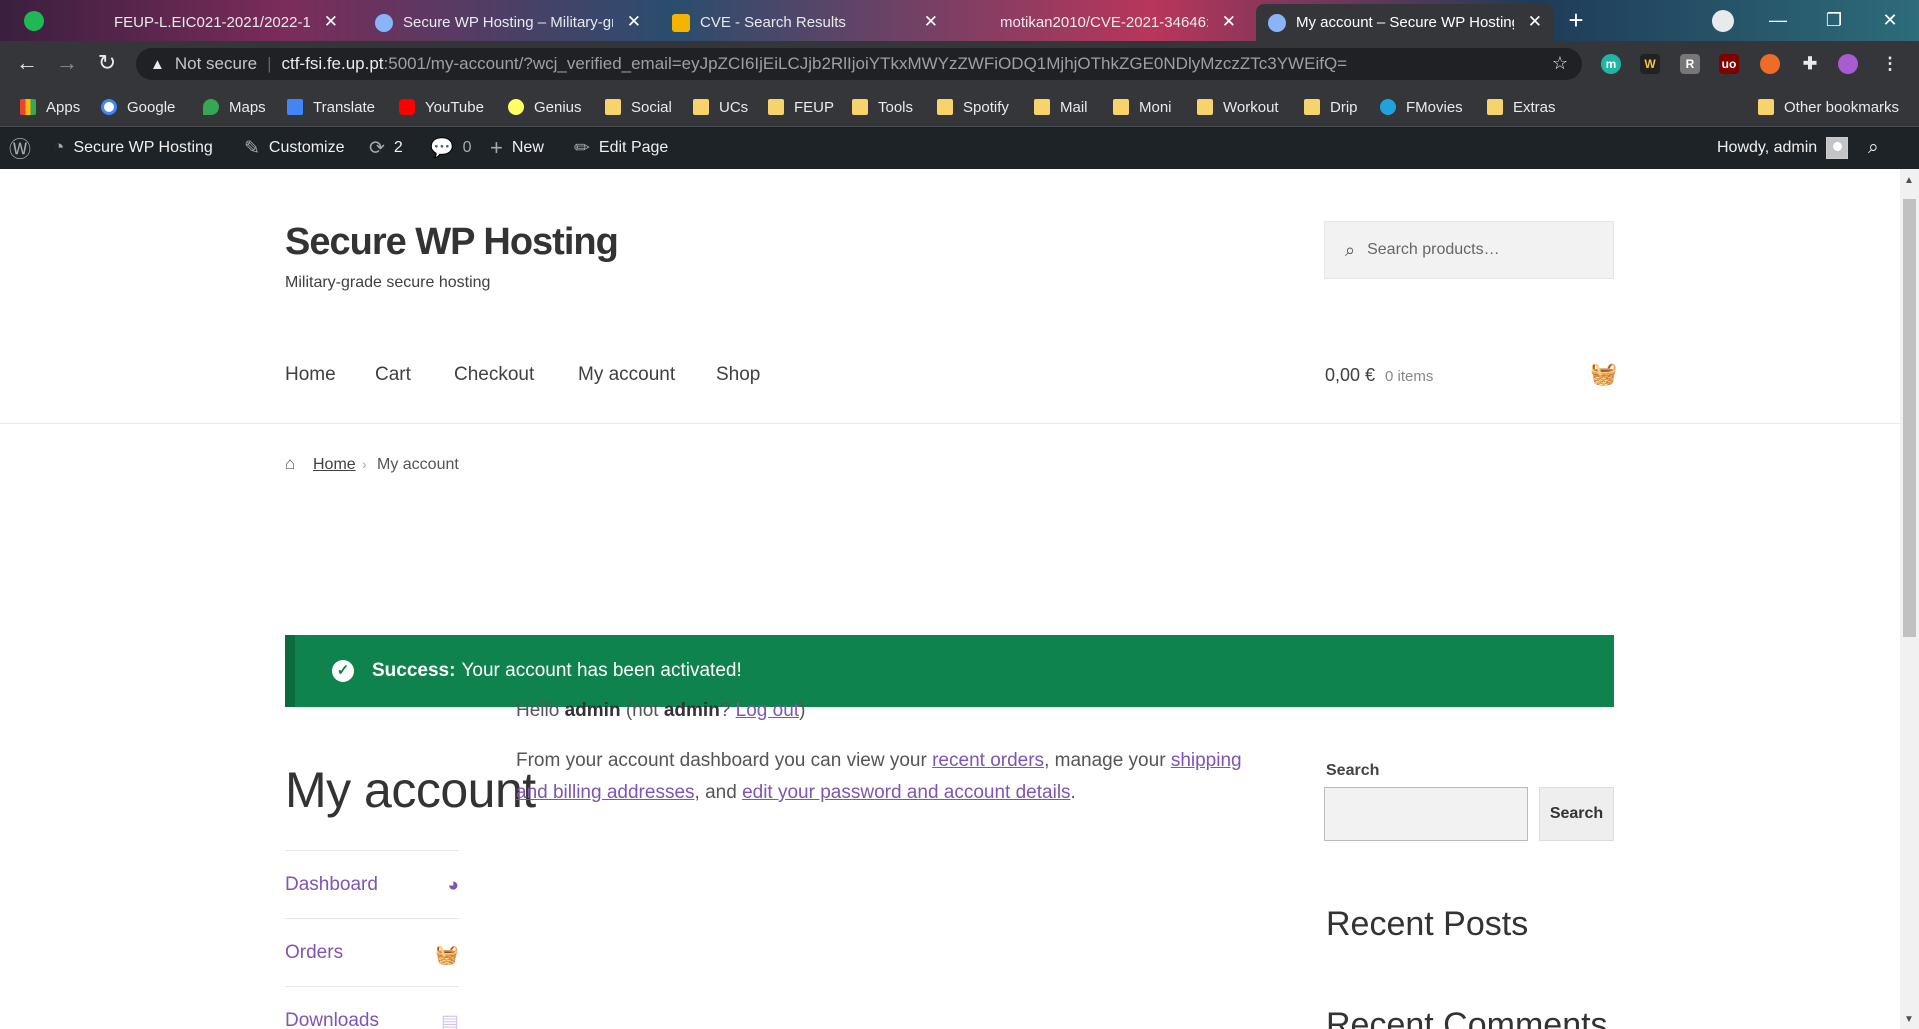  Describe the element at coordinates (294, 148) in the screenshot. I see `admin-customize: ✎ Customize` at that location.